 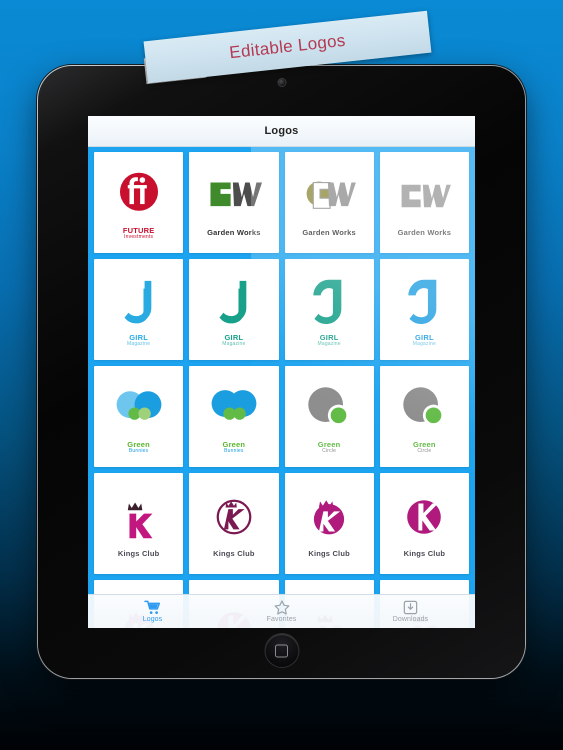 I want to click on tab-label: Favorites, so click(x=281, y=619).